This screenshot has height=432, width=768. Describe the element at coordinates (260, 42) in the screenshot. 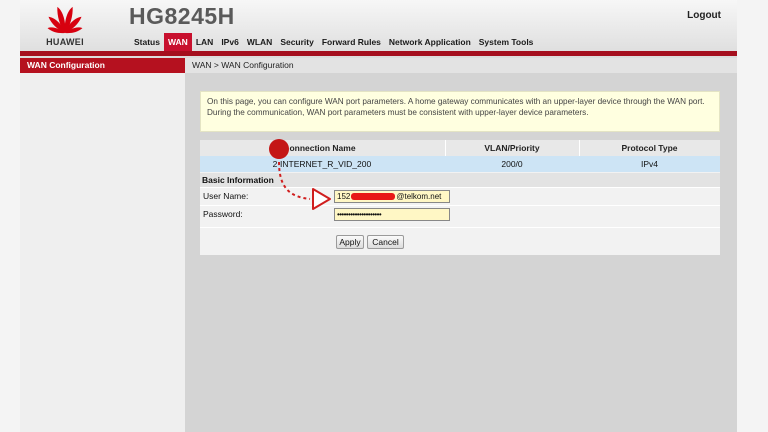

I see `nav-wlan: WLAN` at that location.